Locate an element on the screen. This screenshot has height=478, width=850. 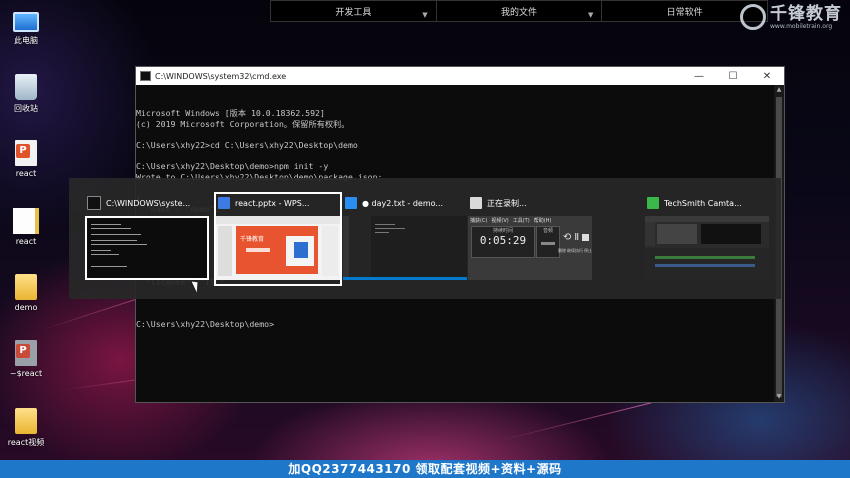
desktop-icon-label: 此电脑 is located at coordinates (26, 40).